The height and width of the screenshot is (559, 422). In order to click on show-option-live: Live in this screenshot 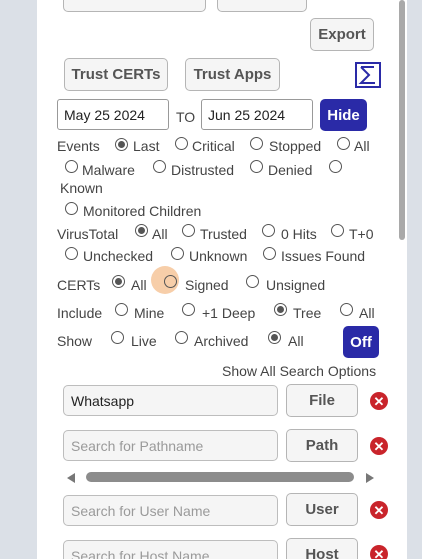, I will do `click(144, 341)`.